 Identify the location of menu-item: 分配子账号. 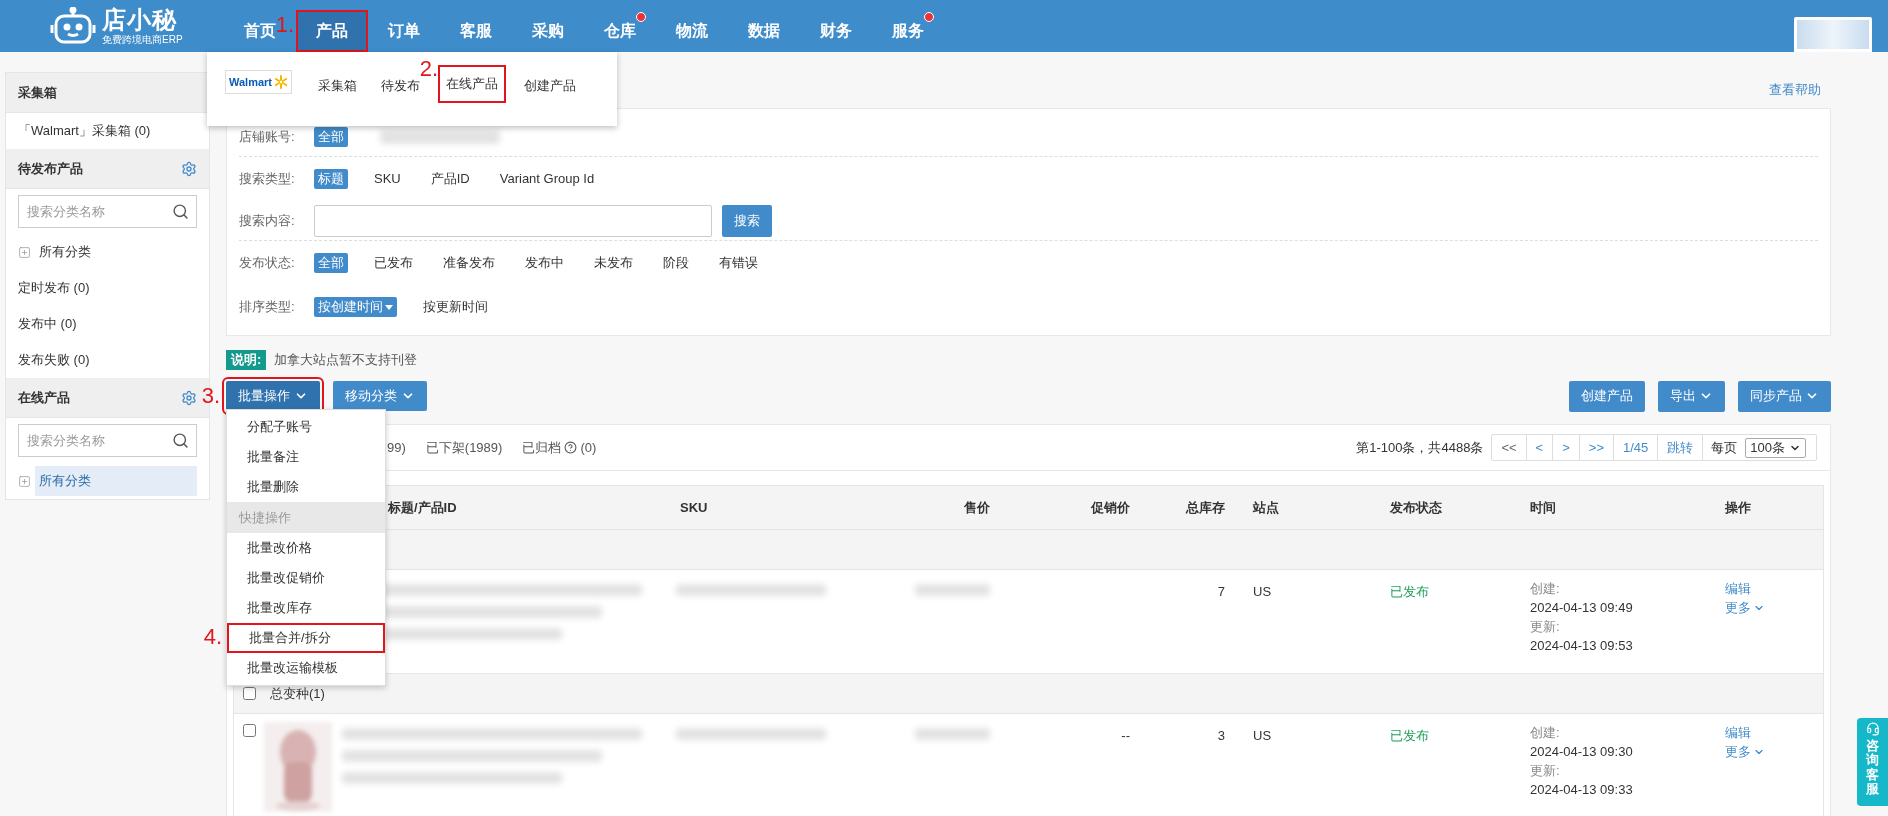
(306, 427).